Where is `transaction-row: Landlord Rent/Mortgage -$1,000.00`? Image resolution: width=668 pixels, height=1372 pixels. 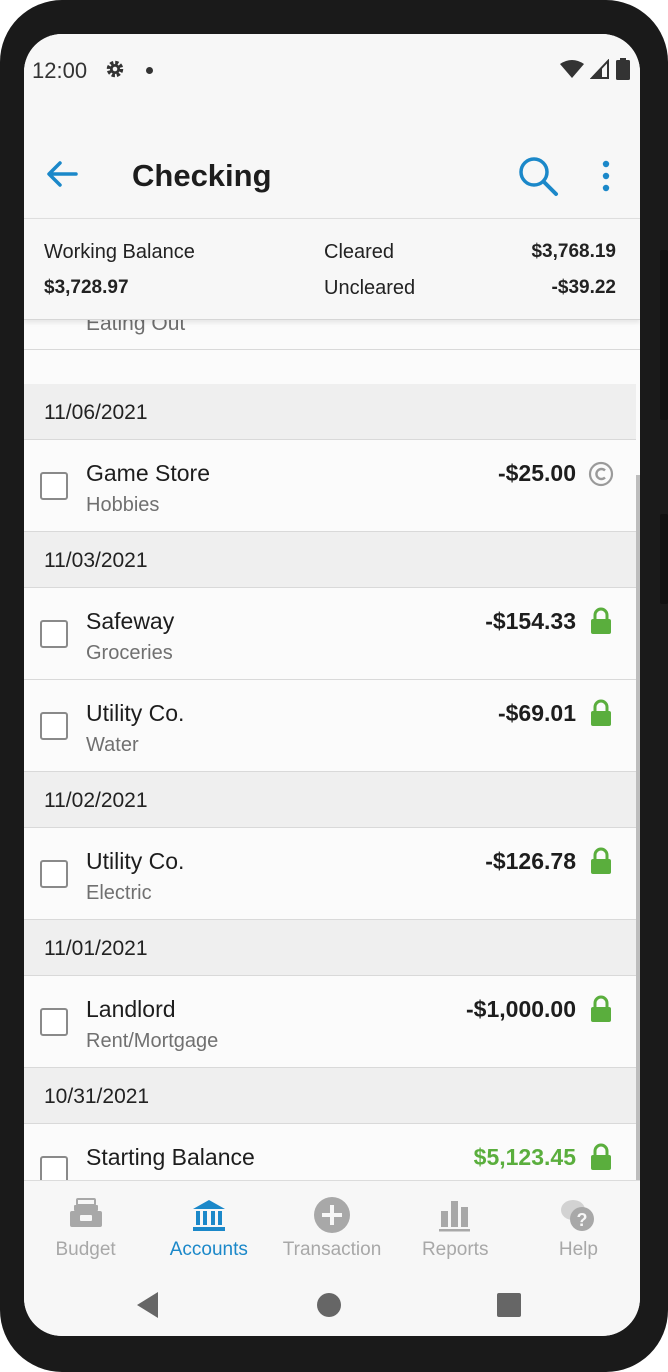
transaction-row: Landlord Rent/Mortgage -$1,000.00 is located at coordinates (330, 1022).